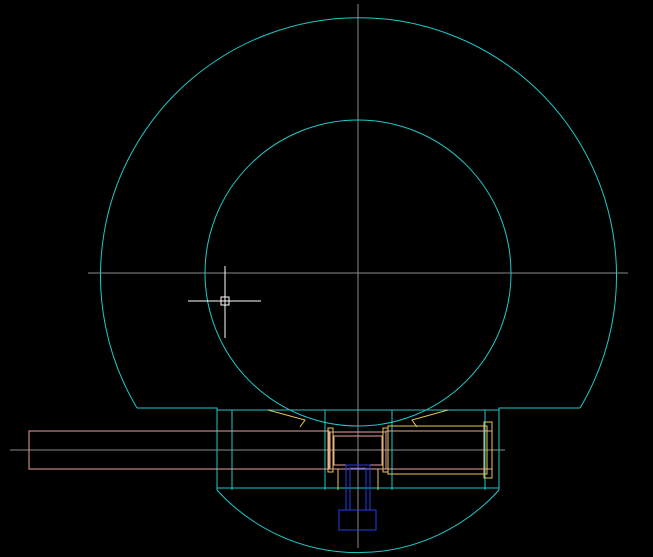 The width and height of the screenshot is (653, 557). Describe the element at coordinates (286, 418) in the screenshot. I see `wedge-left` at that location.